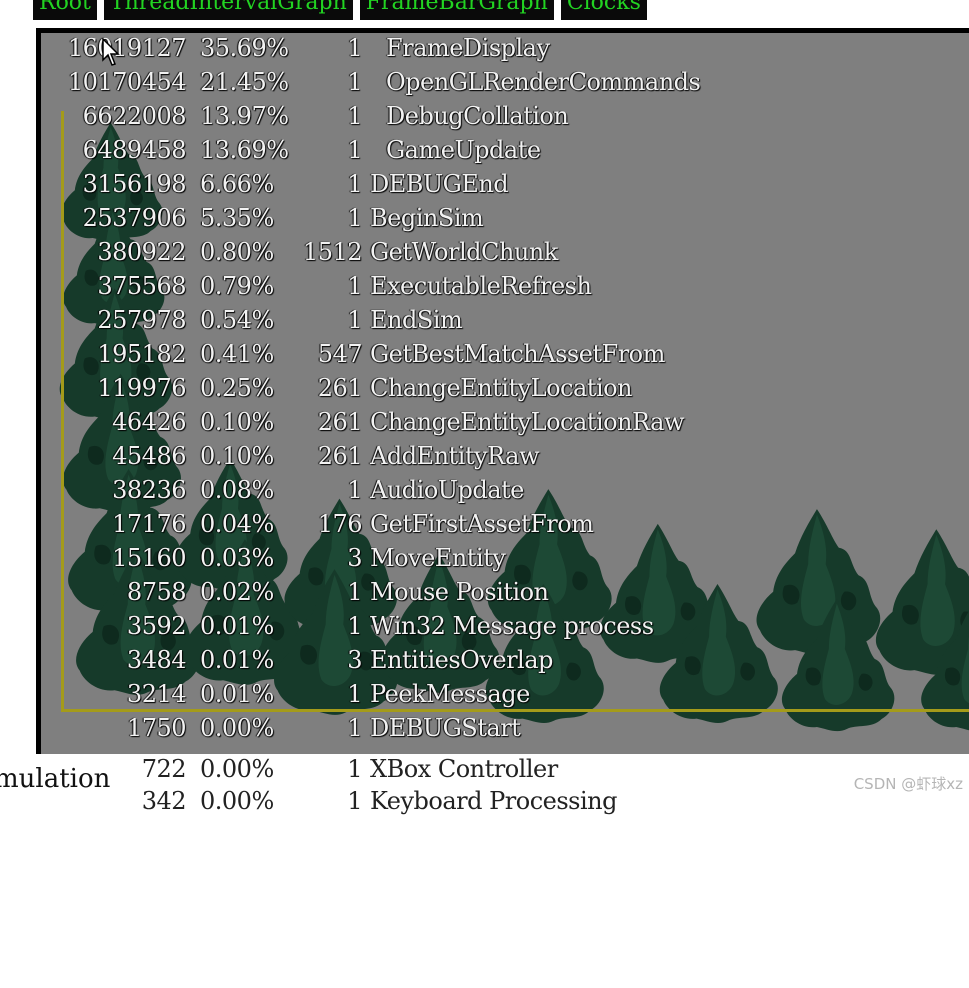  I want to click on profile-row: 46426 0.10% 261 ChangeEntityLocationRaw, so click(360, 422).